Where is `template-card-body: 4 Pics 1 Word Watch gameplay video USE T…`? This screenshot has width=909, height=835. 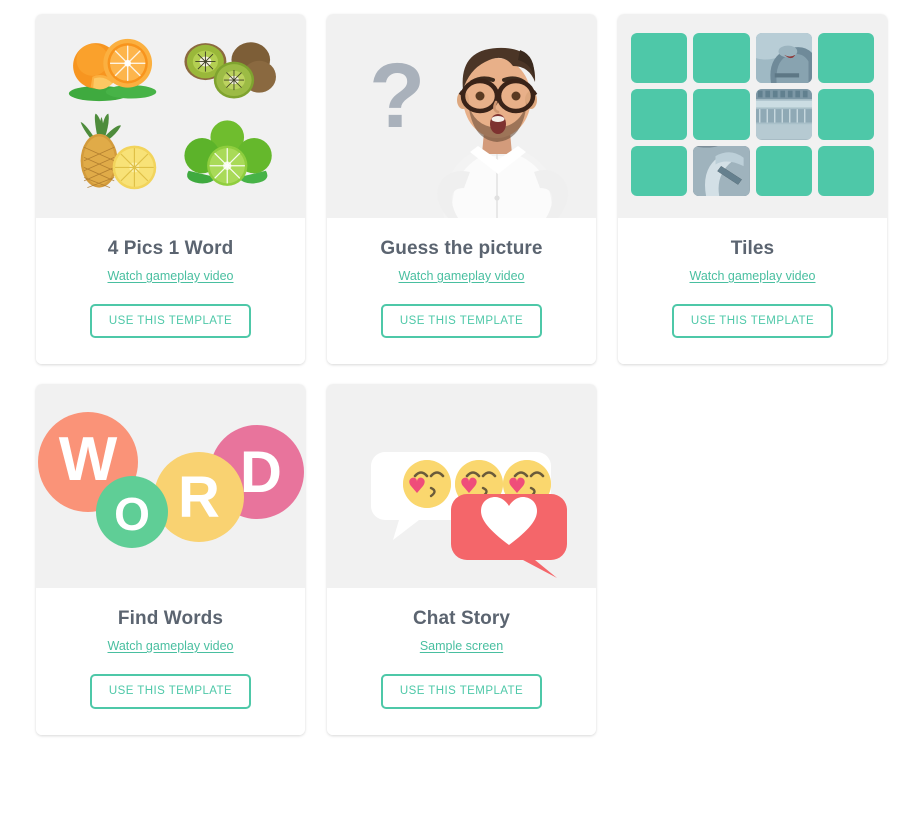
template-card-body: 4 Pics 1 Word Watch gameplay video USE T… is located at coordinates (170, 291).